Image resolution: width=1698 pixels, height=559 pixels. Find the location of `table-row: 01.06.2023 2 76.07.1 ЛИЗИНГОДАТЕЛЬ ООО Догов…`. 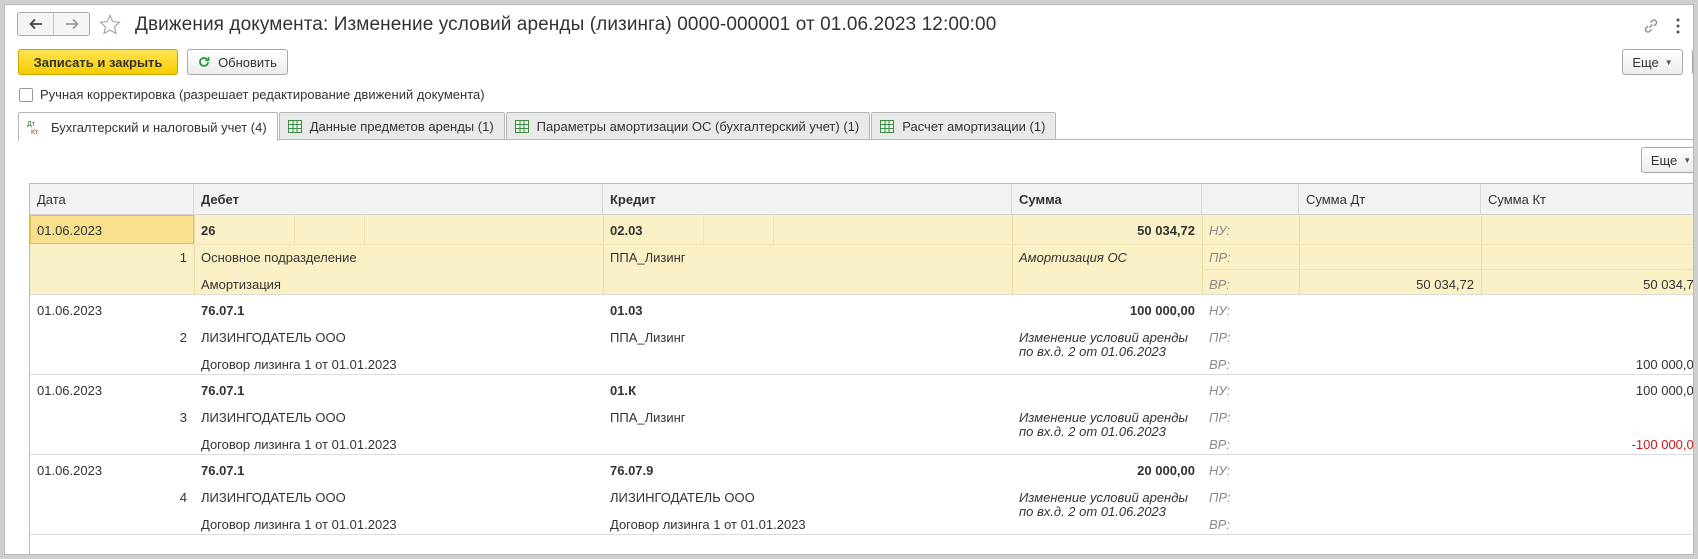

table-row: 01.06.2023 2 76.07.1 ЛИЗИНГОДАТЕЛЬ ООО Догов… is located at coordinates (862, 335).